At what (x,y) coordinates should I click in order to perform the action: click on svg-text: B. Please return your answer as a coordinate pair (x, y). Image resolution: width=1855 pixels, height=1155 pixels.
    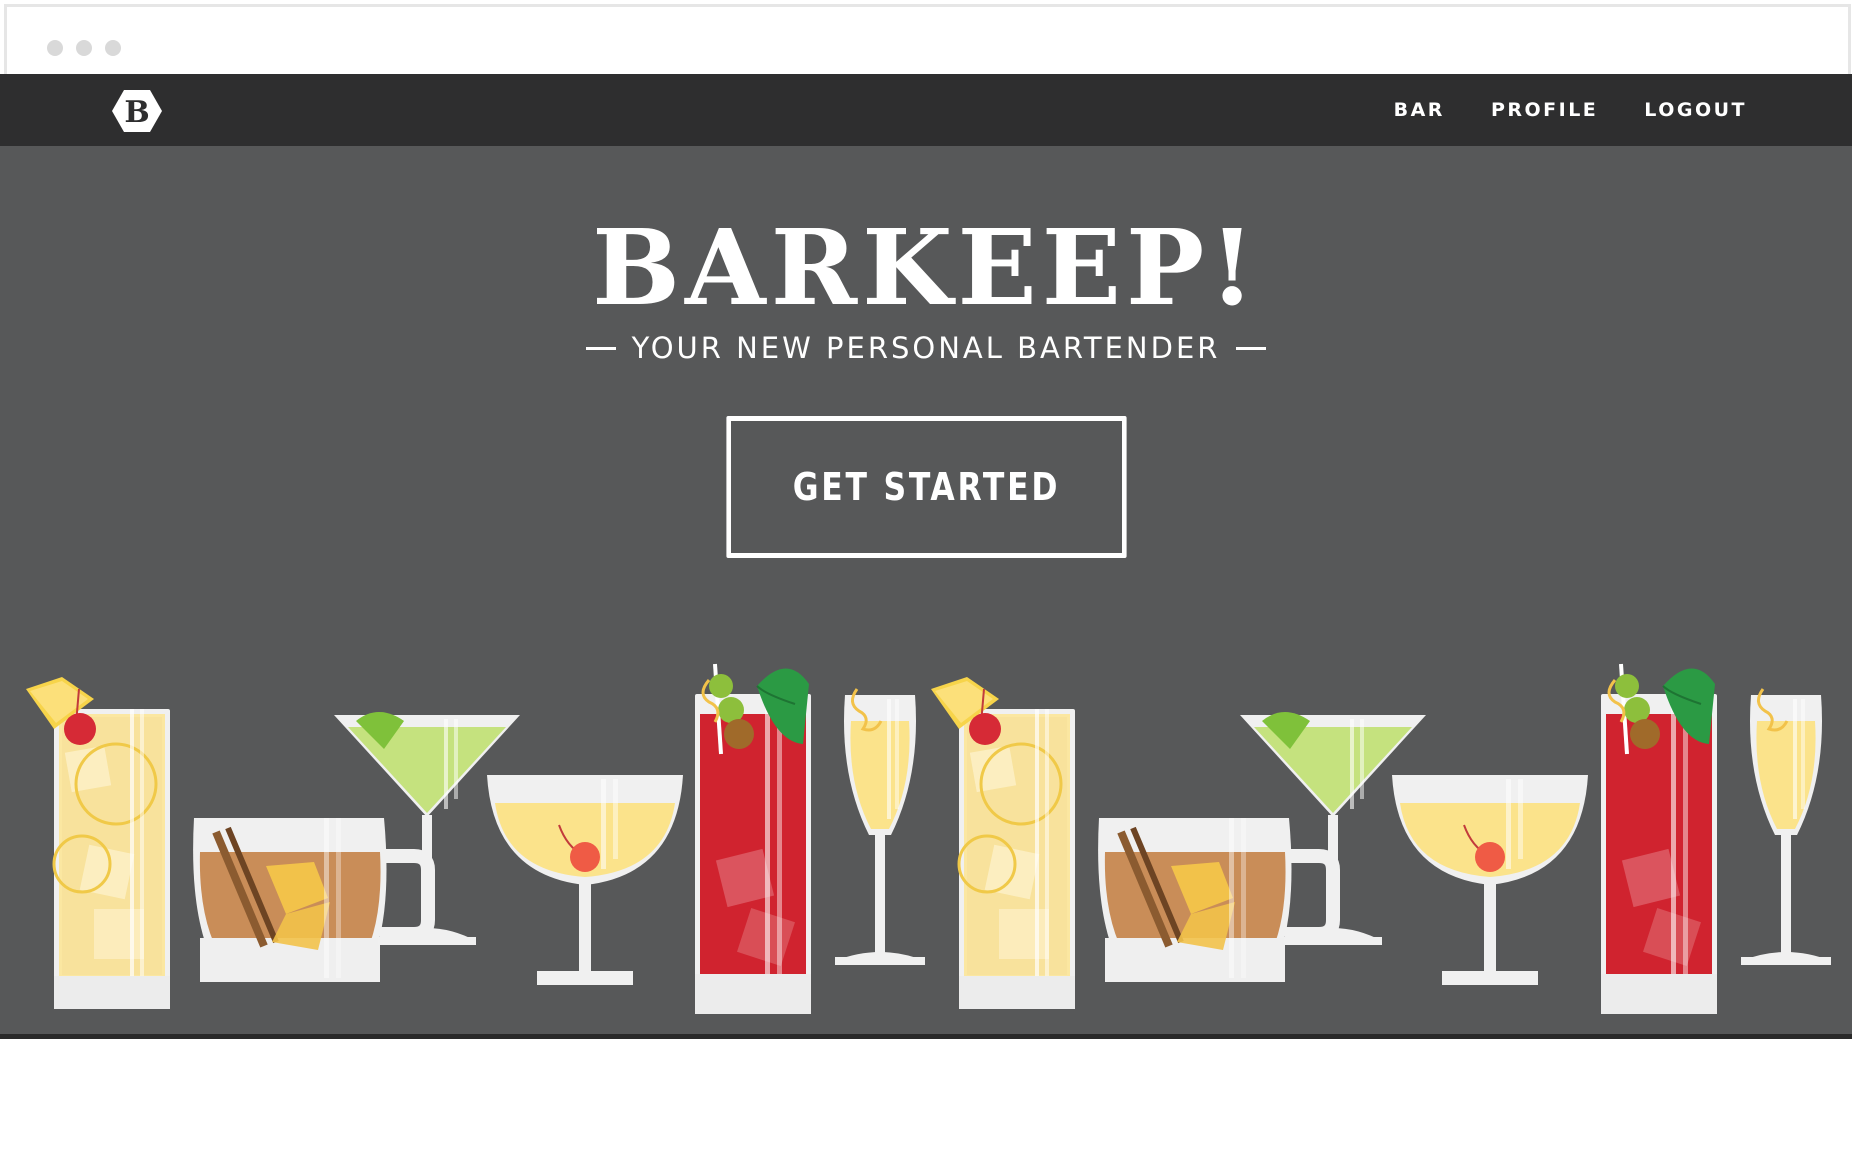
    Looking at the image, I should click on (136, 112).